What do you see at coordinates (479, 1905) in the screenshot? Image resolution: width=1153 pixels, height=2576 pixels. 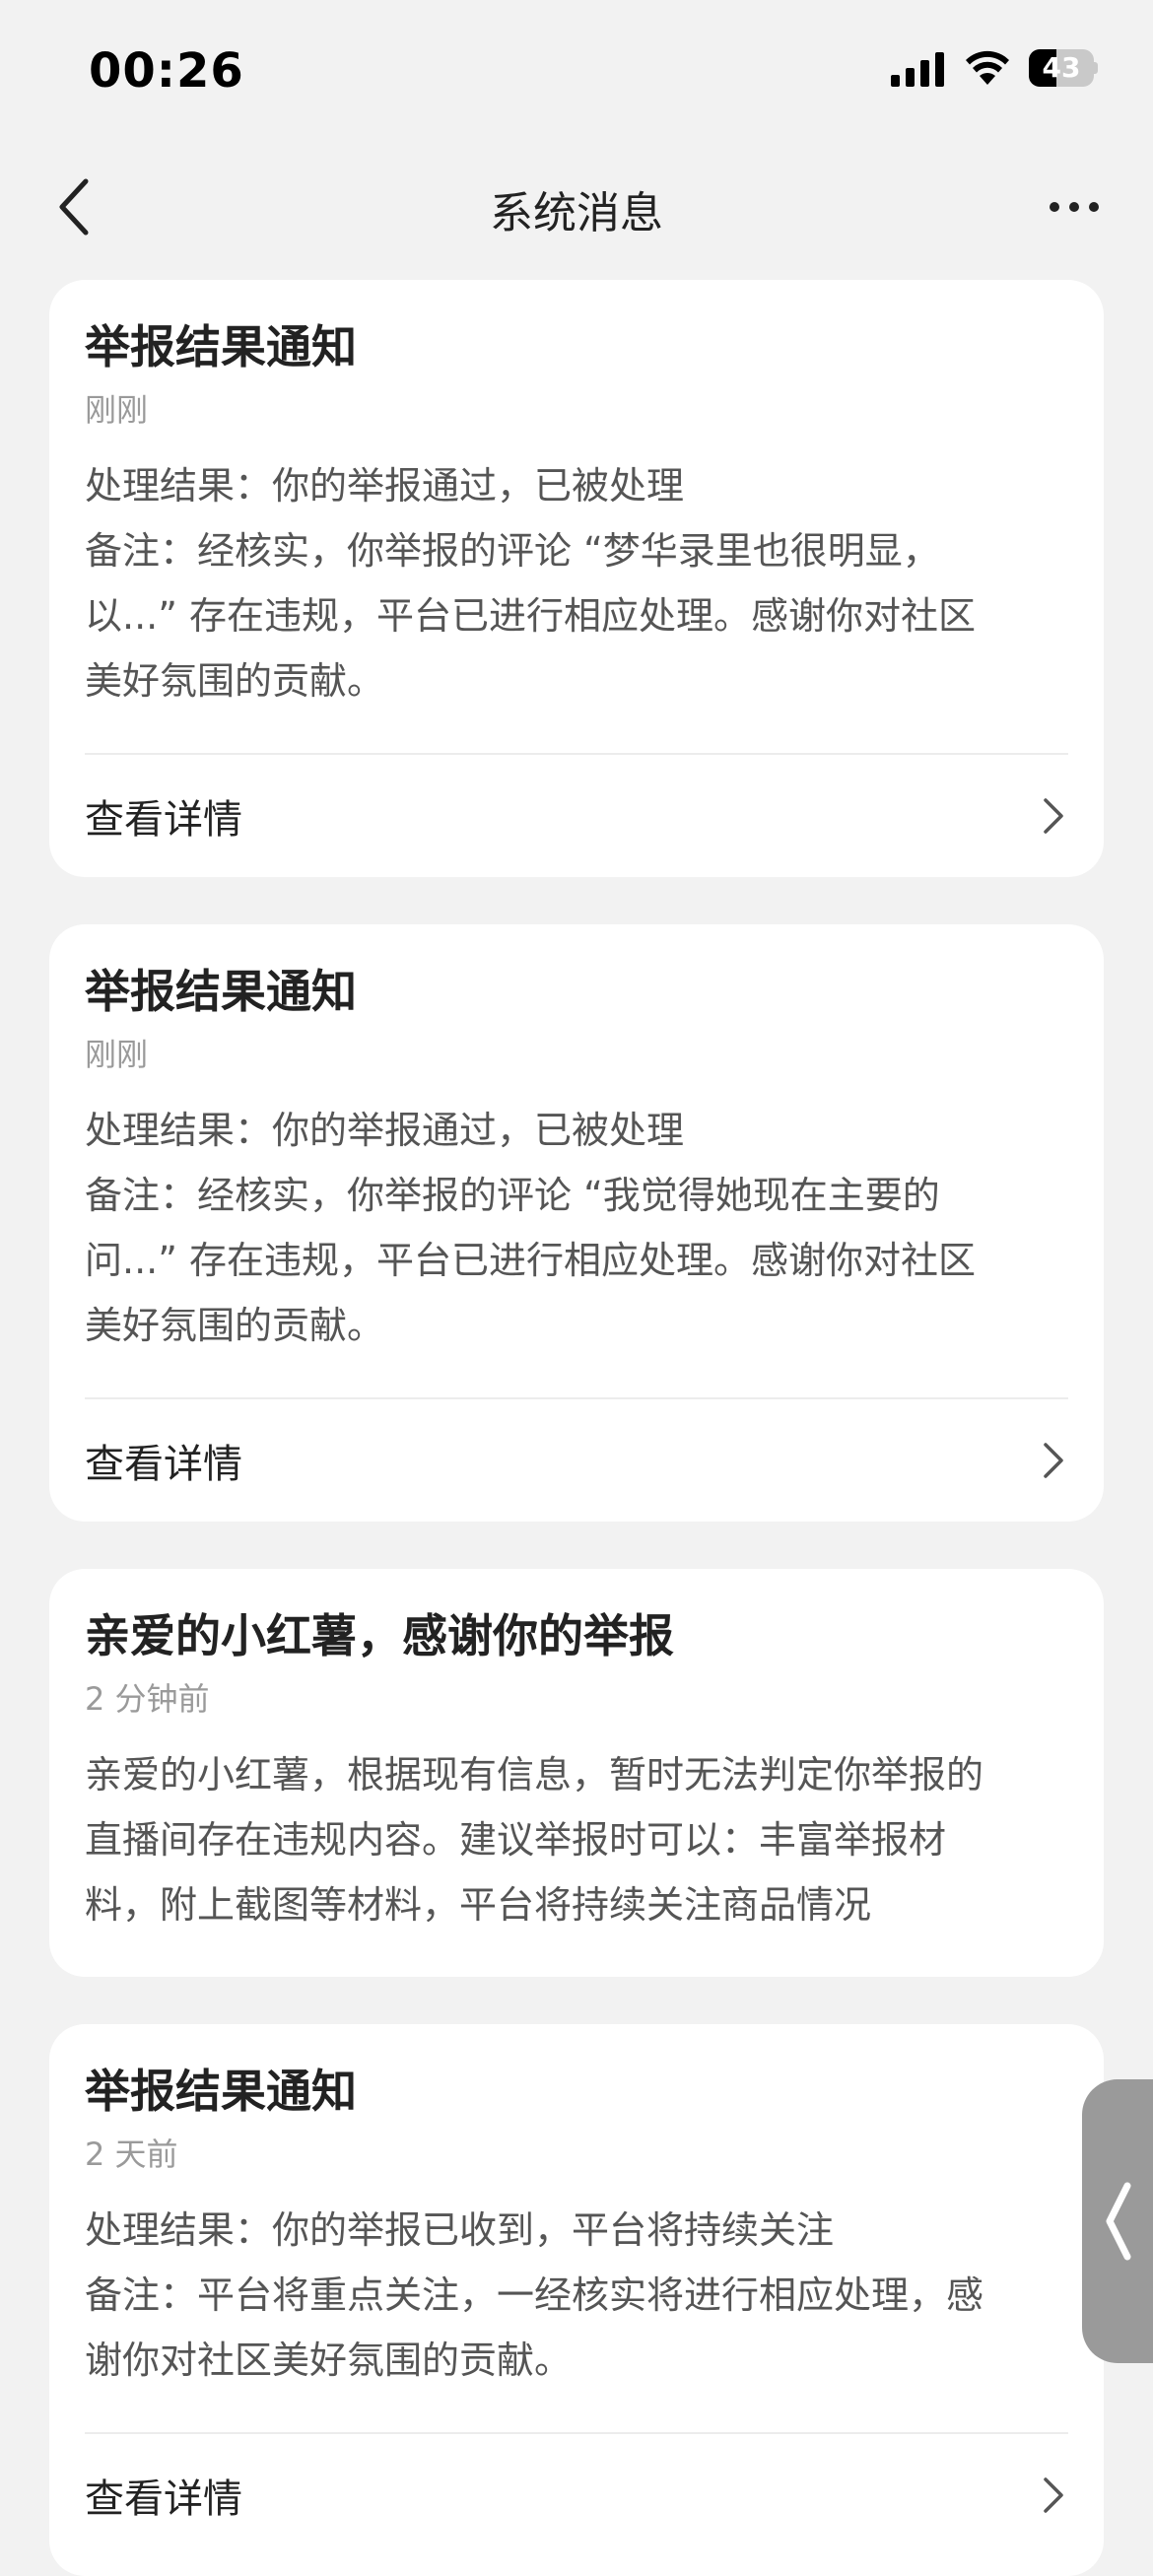 I see `message-line: 料，附上截图等材料，平台将持续关注商品情况` at bounding box center [479, 1905].